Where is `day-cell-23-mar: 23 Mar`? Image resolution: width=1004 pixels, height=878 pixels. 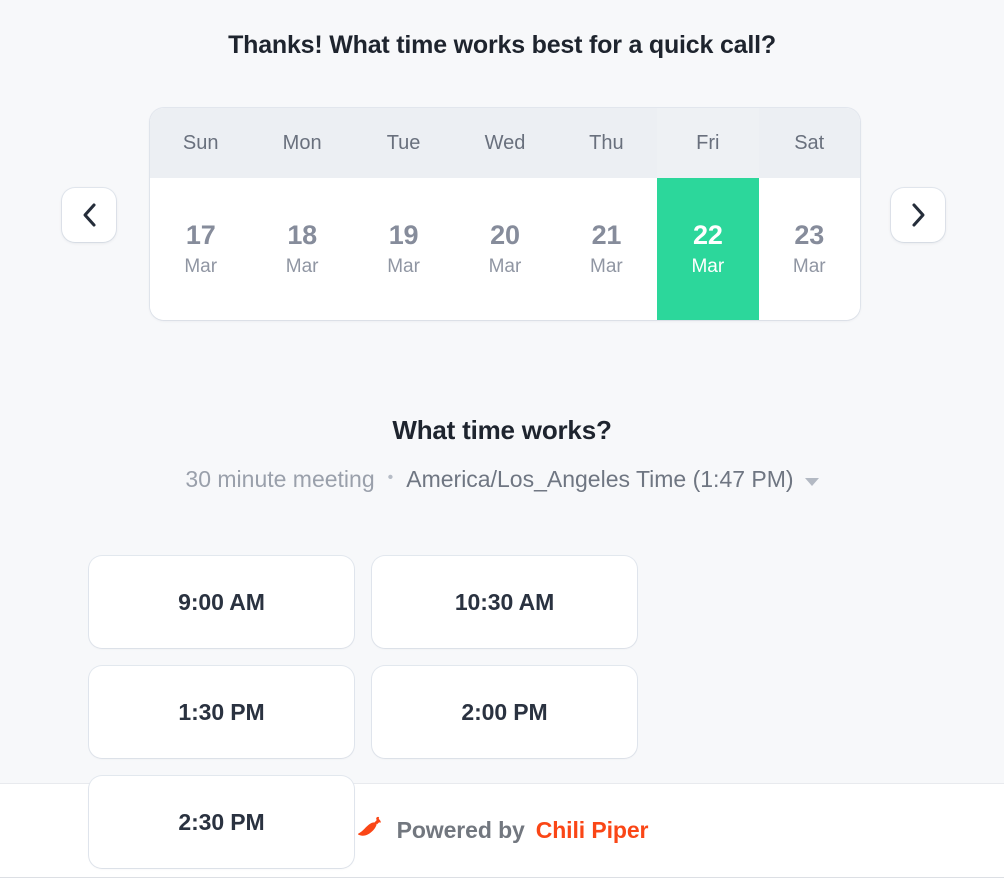 day-cell-23-mar: 23 Mar is located at coordinates (809, 249).